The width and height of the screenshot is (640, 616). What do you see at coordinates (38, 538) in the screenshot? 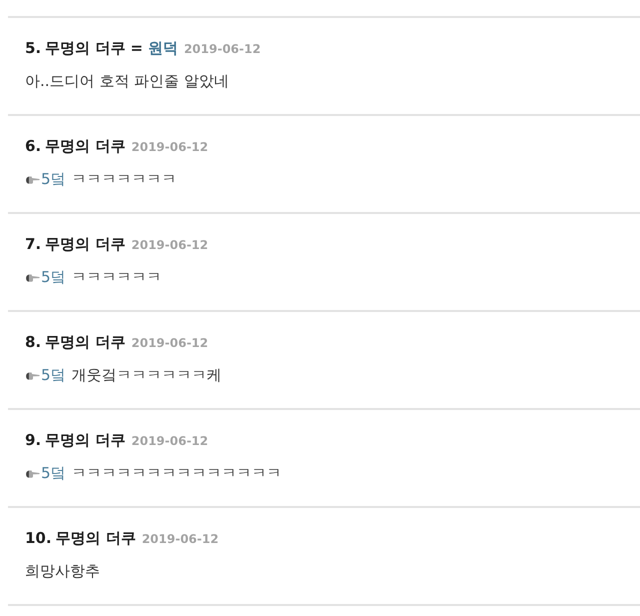
I see `comment-number: 10.` at bounding box center [38, 538].